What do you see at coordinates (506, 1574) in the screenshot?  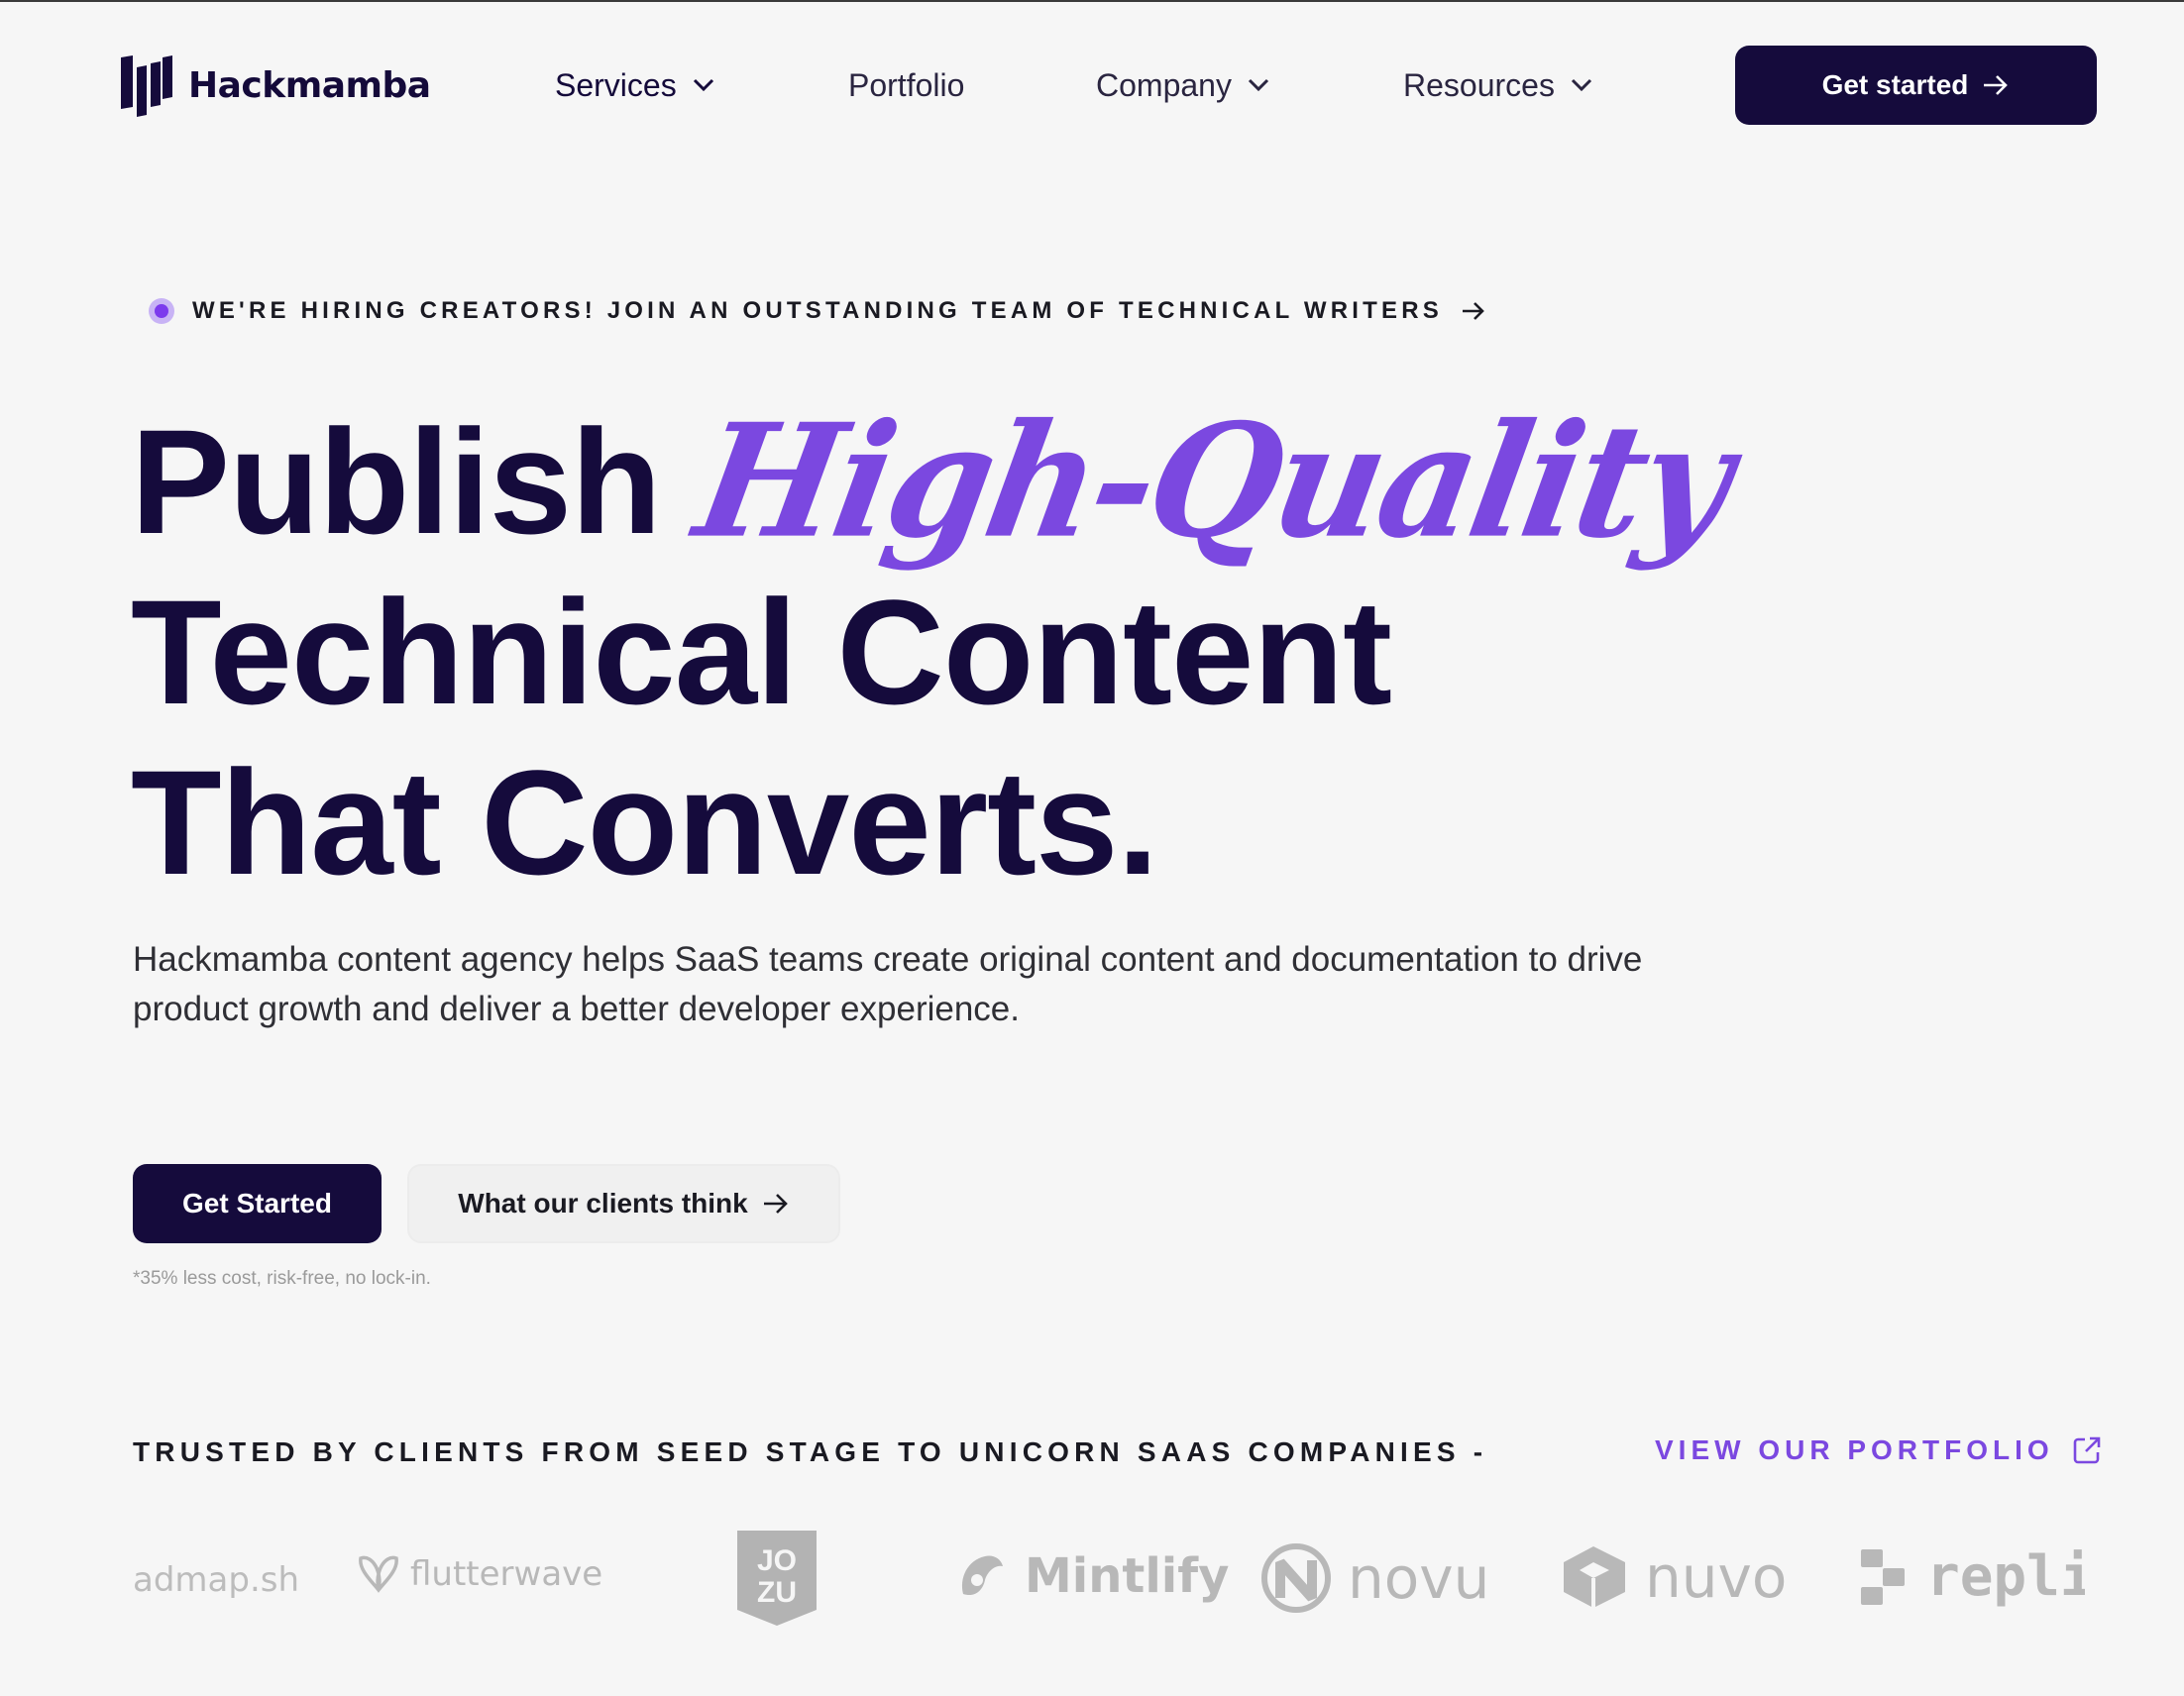 I see `logo-flutterwave-text: flutterwave` at bounding box center [506, 1574].